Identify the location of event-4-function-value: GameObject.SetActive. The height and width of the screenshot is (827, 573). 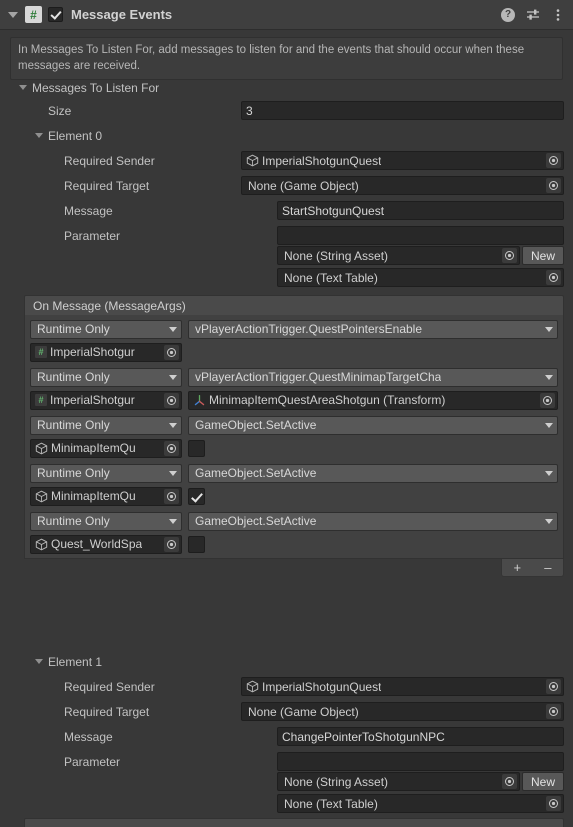
(256, 521).